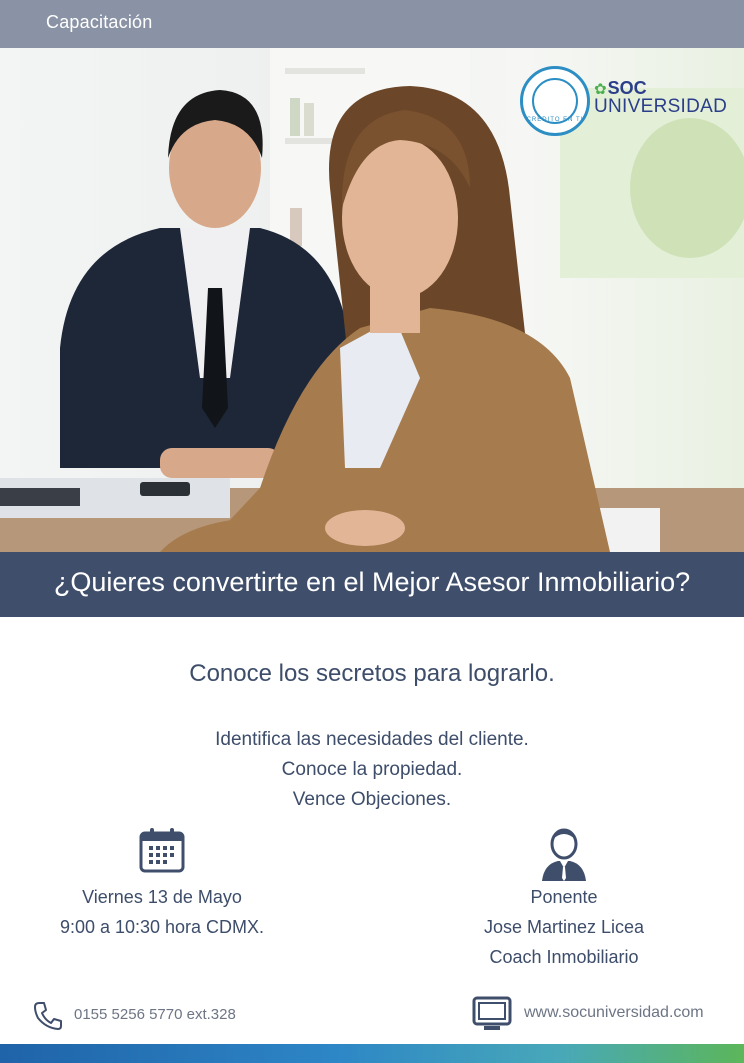 This screenshot has height=1063, width=744. I want to click on benefit-item: Conoce la propiedad., so click(372, 769).